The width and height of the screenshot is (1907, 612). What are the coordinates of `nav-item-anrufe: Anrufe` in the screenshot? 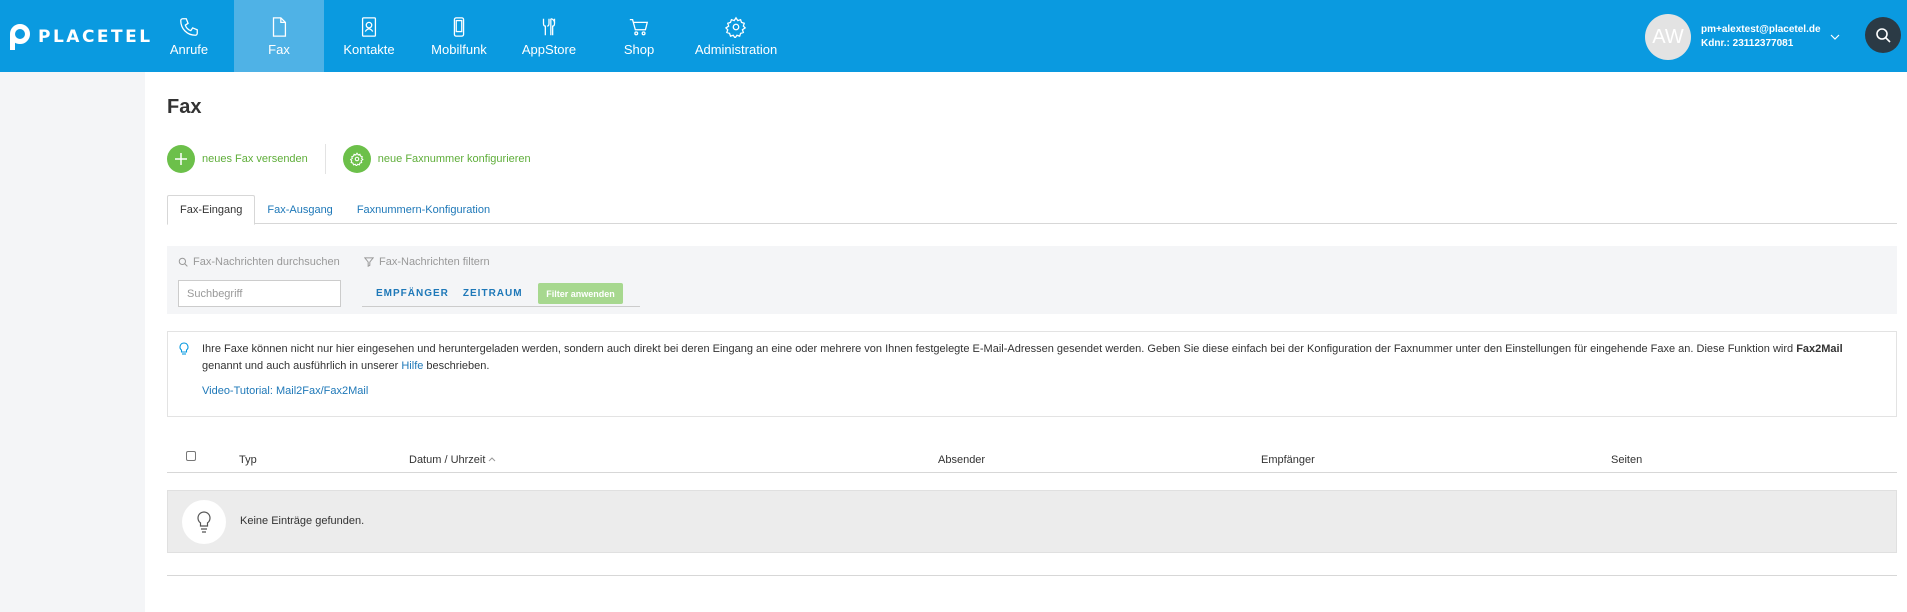 It's located at (189, 36).